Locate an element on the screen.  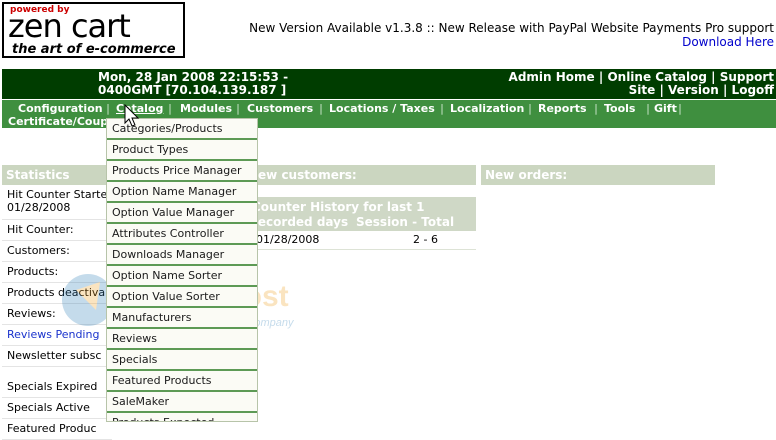
new-orders-header: New orders: is located at coordinates (598, 175).